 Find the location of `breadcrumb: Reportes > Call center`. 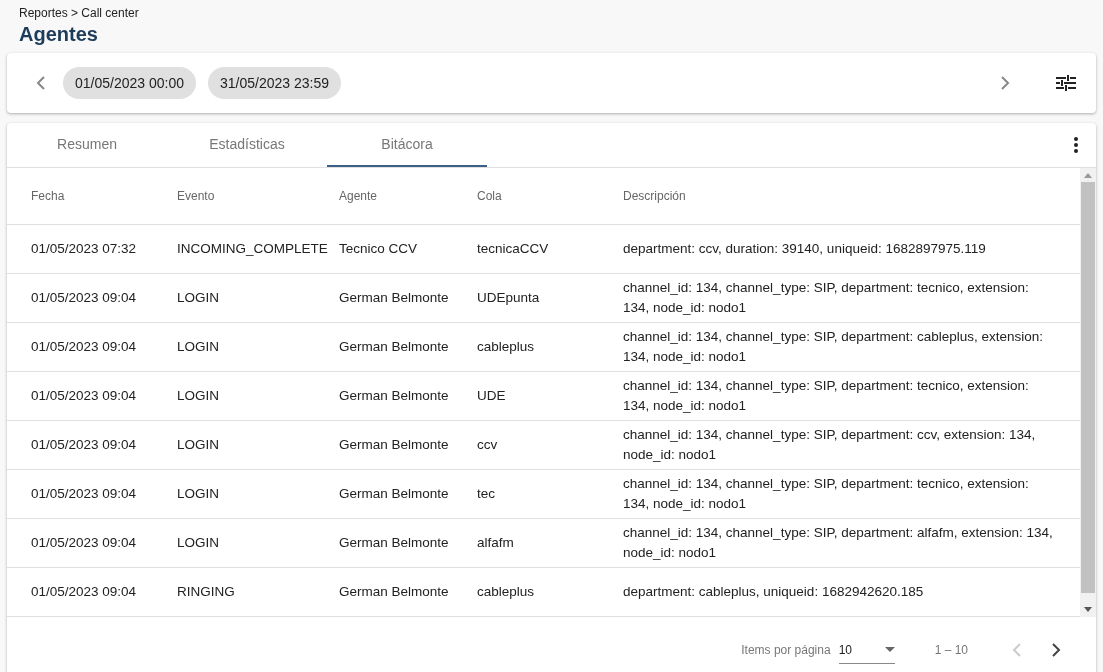

breadcrumb: Reportes > Call center is located at coordinates (79, 13).